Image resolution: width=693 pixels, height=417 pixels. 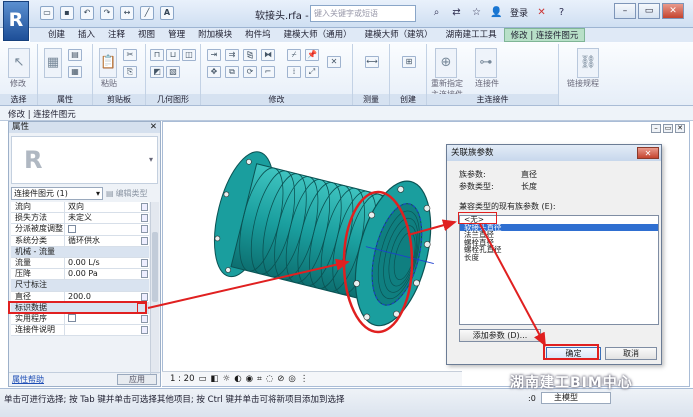 I want to click on property-value: 0.00 Pa, so click(x=107, y=274).